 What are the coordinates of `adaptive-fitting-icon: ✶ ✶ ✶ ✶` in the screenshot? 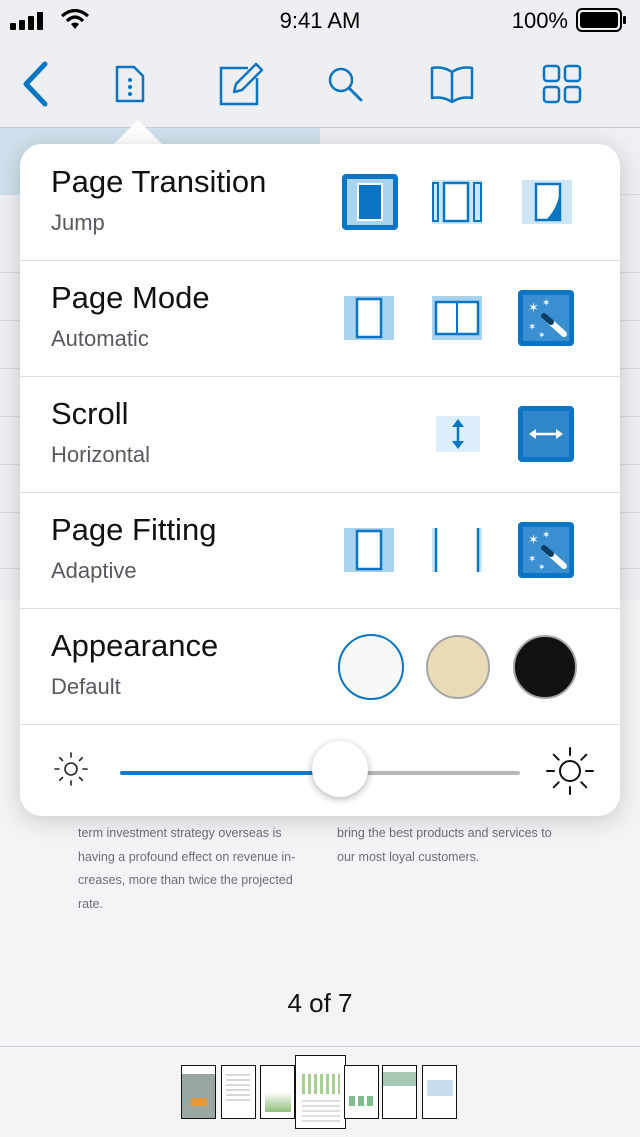 It's located at (546, 550).